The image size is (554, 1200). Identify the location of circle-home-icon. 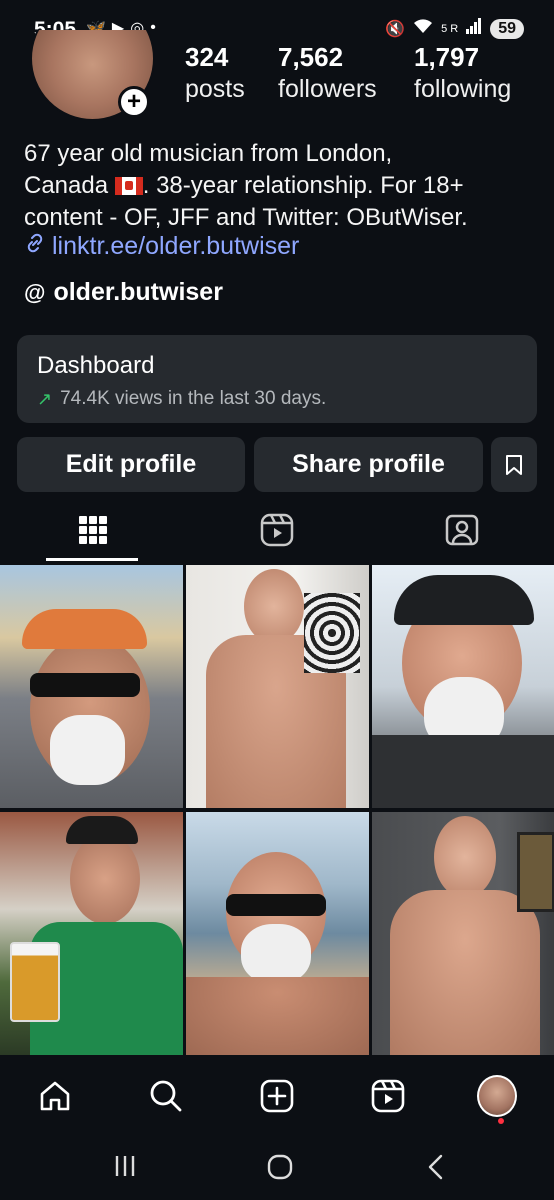
(280, 1167).